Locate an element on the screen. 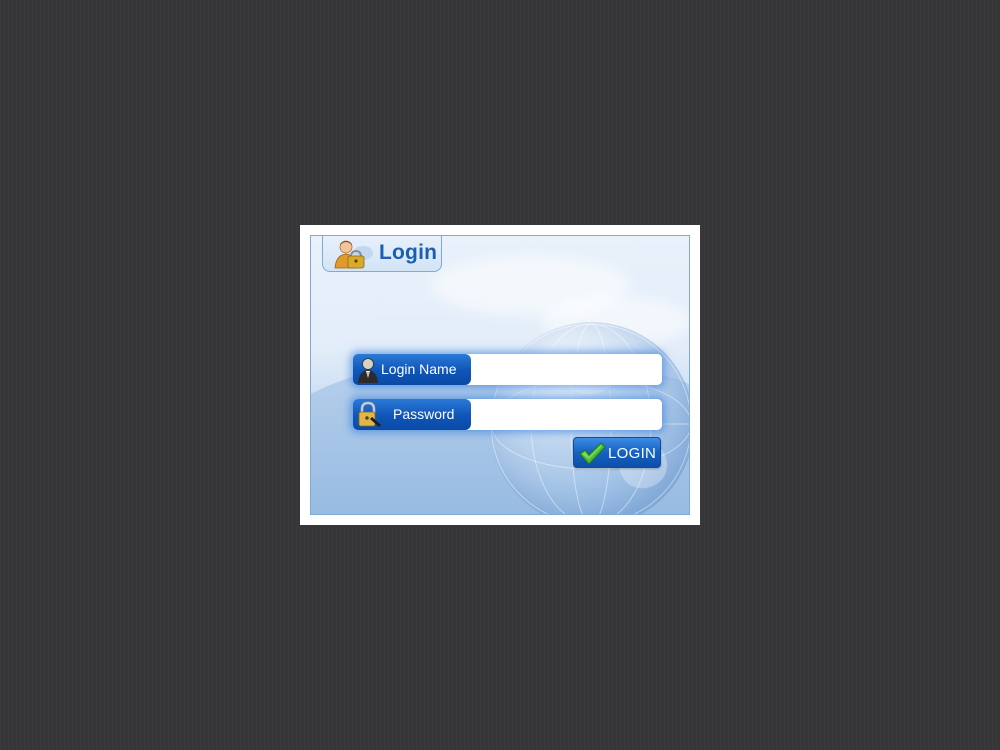 Image resolution: width=1000 pixels, height=750 pixels. login-name-row: Login Name is located at coordinates (507, 369).